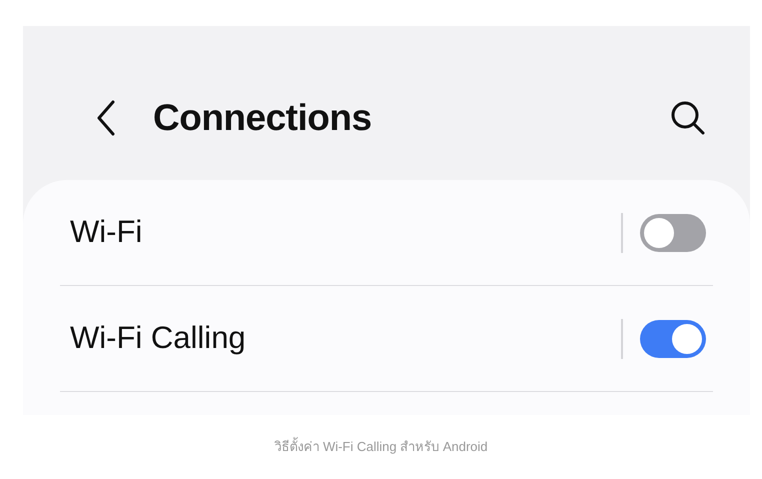 The image size is (762, 479). Describe the element at coordinates (262, 118) in the screenshot. I see `screen-title: Connections` at that location.